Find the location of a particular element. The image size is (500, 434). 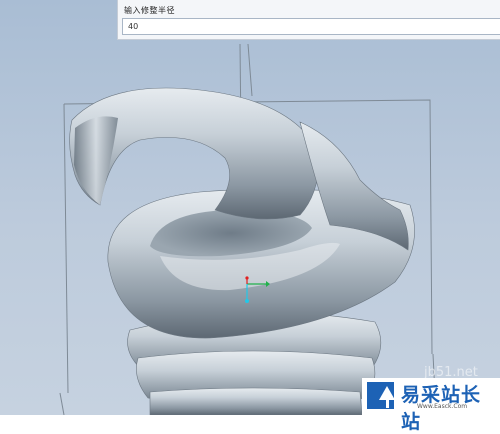

radius-input is located at coordinates (311, 26).